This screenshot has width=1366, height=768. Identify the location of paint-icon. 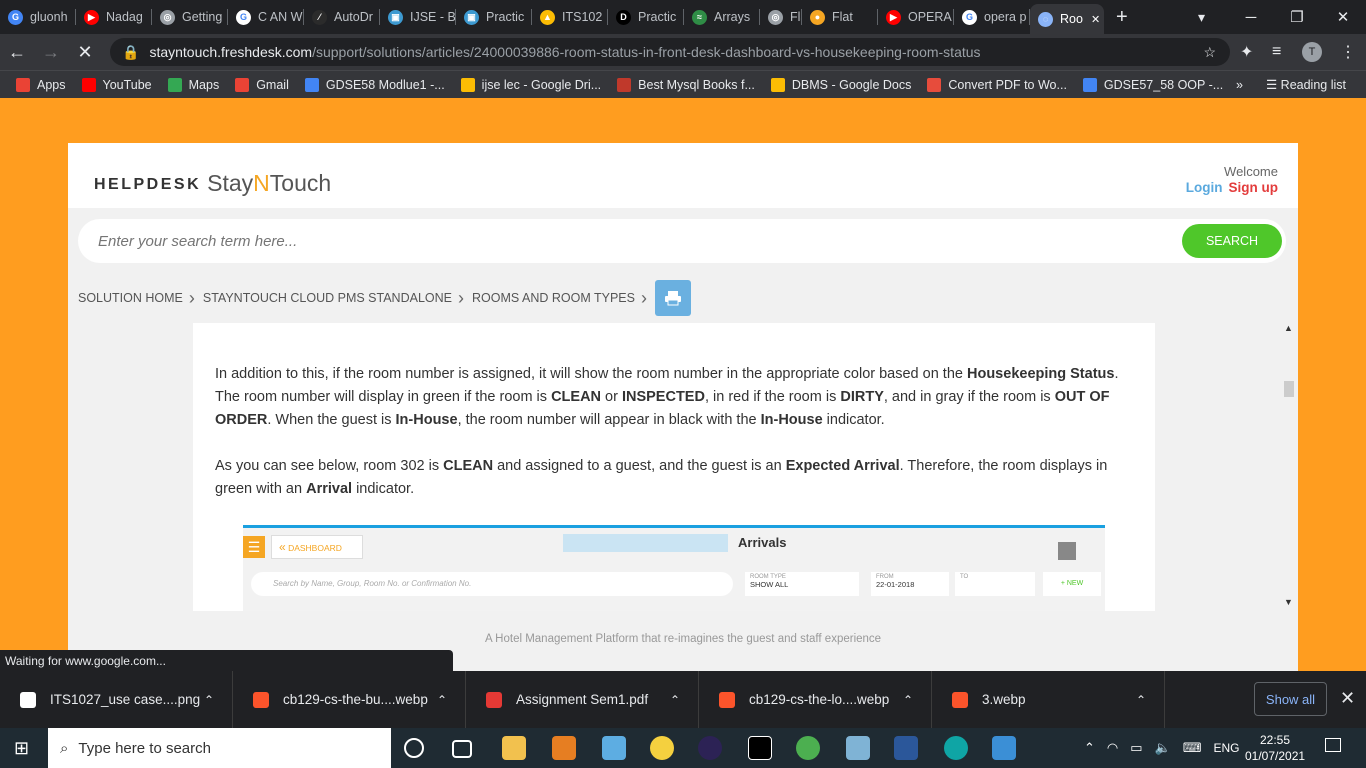
(564, 748).